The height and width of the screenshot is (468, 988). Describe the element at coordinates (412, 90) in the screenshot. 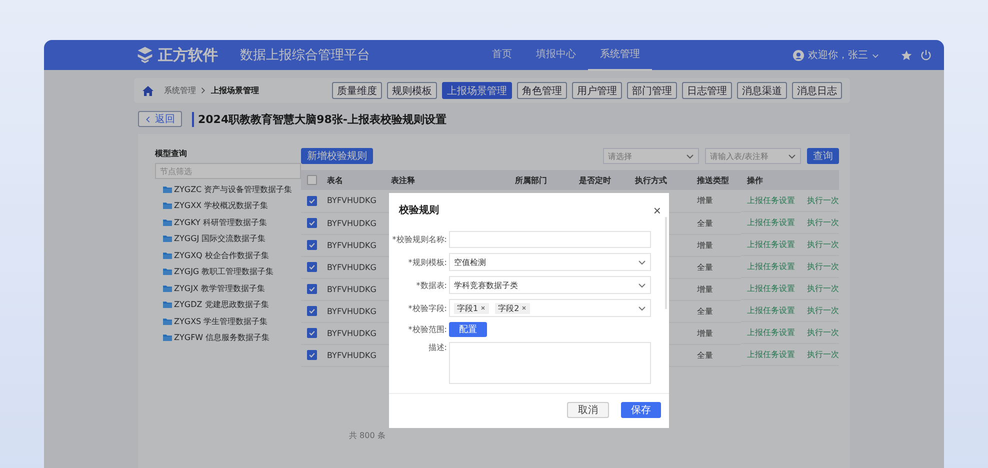

I see `tab: 规则模板` at that location.